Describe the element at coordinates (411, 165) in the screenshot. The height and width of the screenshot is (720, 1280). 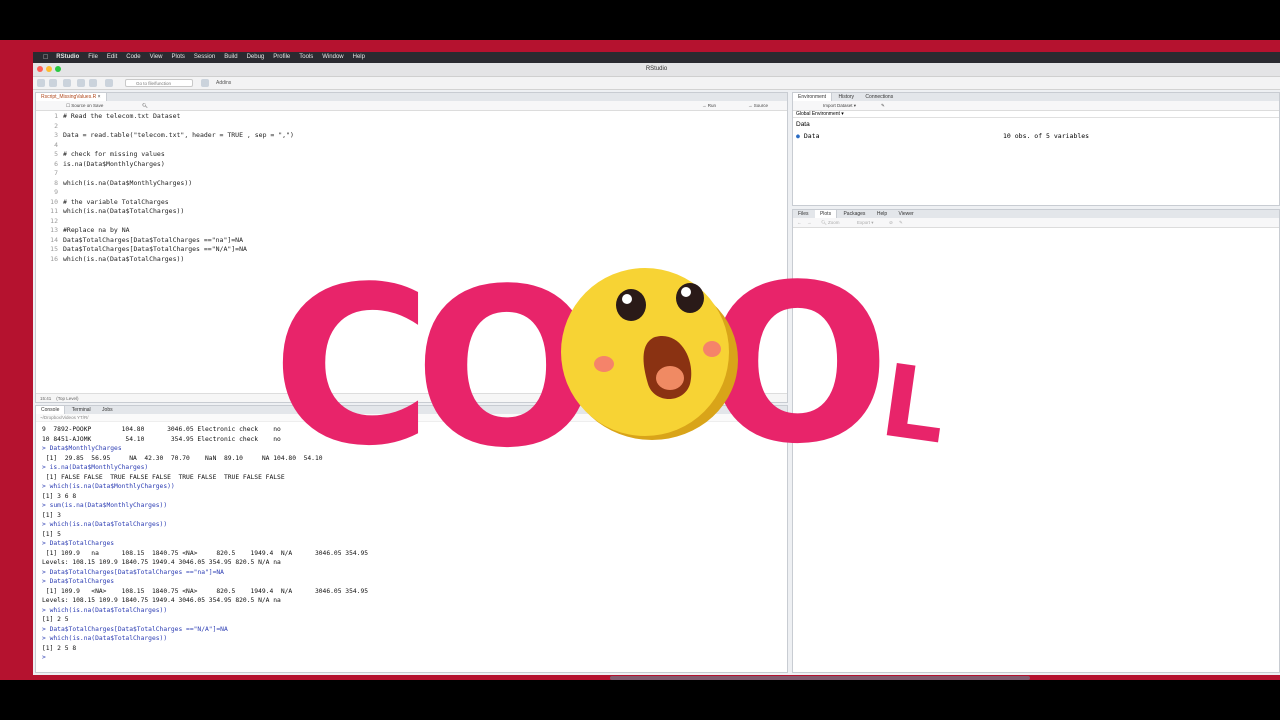
I see `code-line: 6 is.na(Data$MonthlyCharges)` at that location.